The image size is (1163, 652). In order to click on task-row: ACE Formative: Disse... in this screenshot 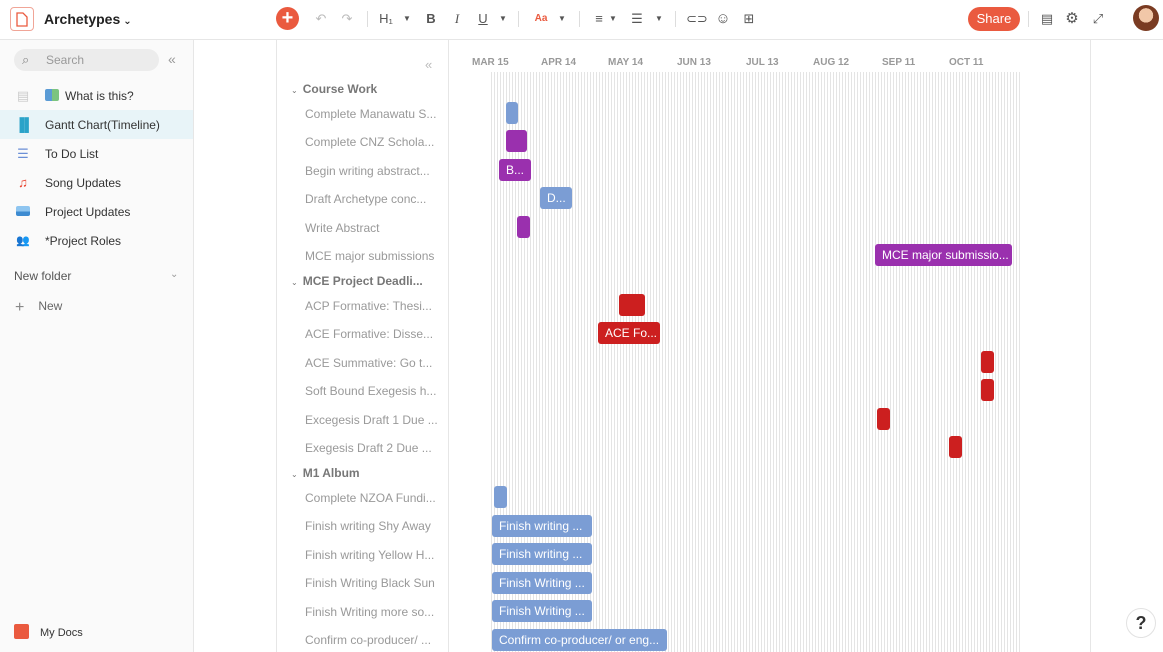, I will do `click(369, 334)`.